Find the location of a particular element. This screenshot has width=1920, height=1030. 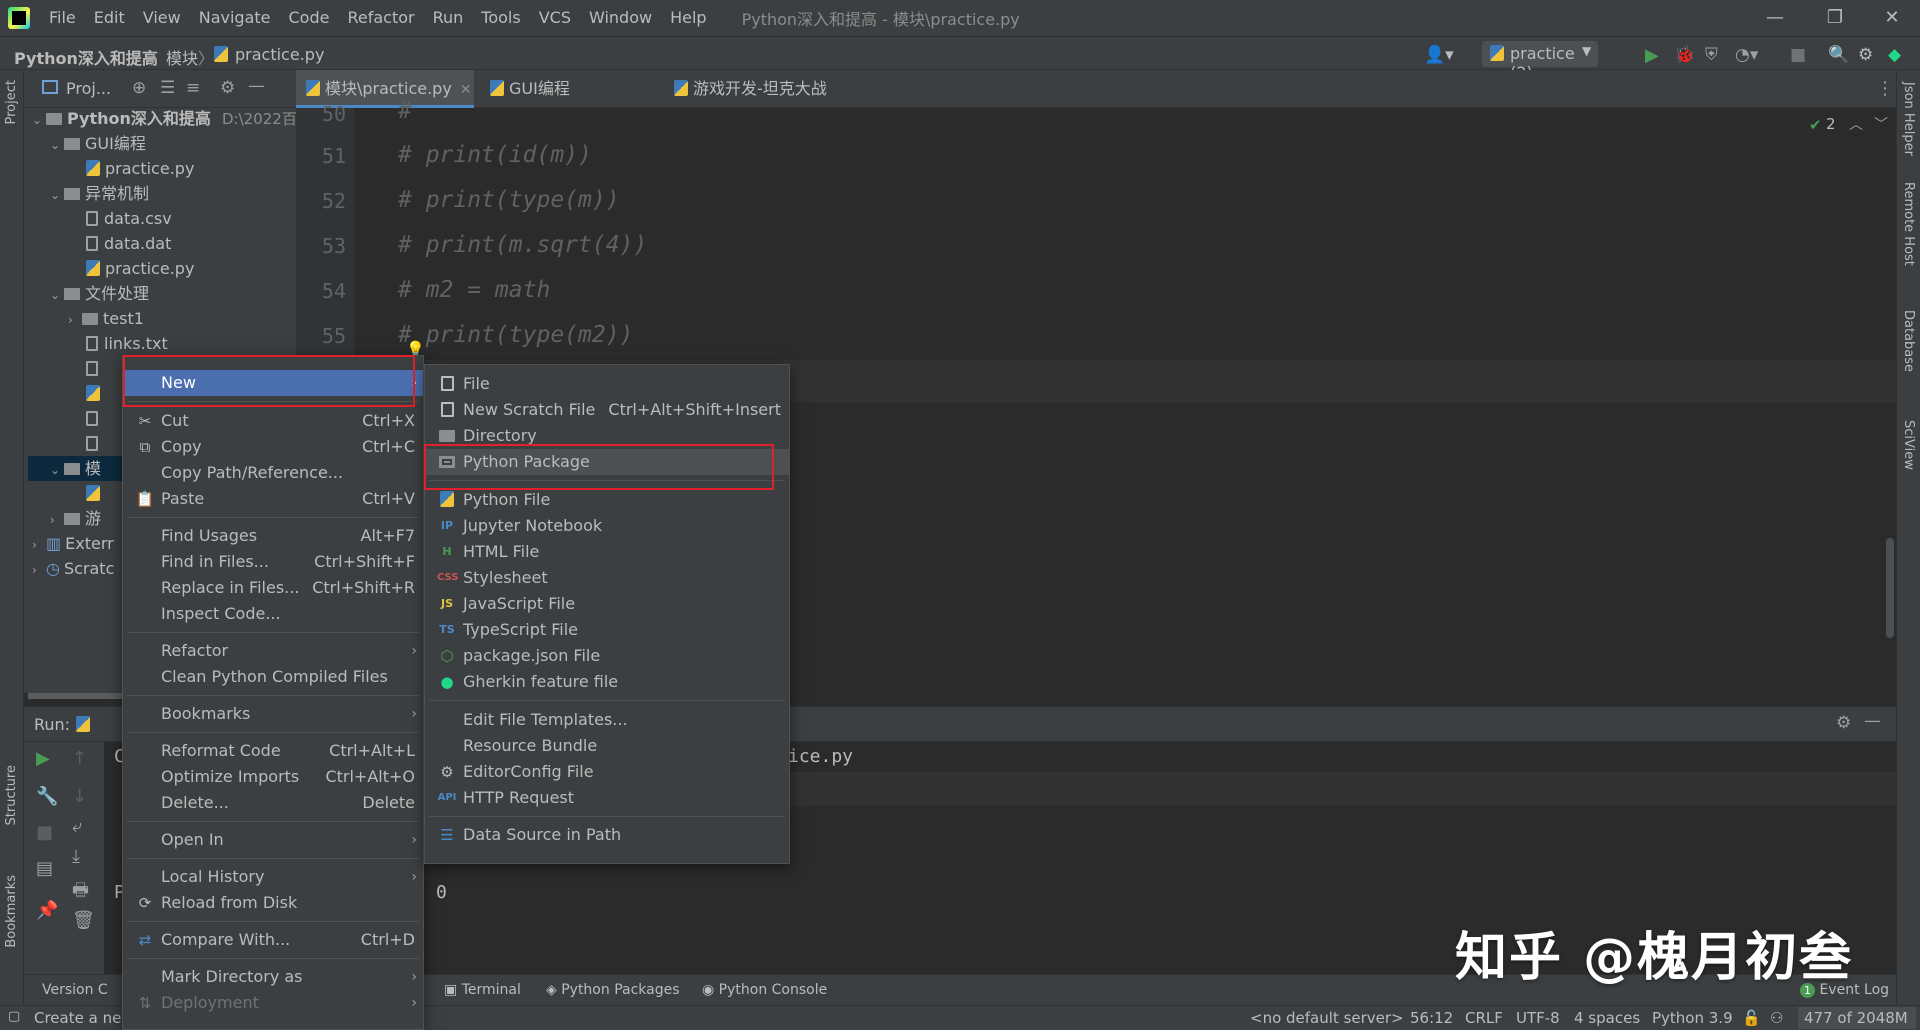

menu-item-open-in: Open In › is located at coordinates (273, 840).